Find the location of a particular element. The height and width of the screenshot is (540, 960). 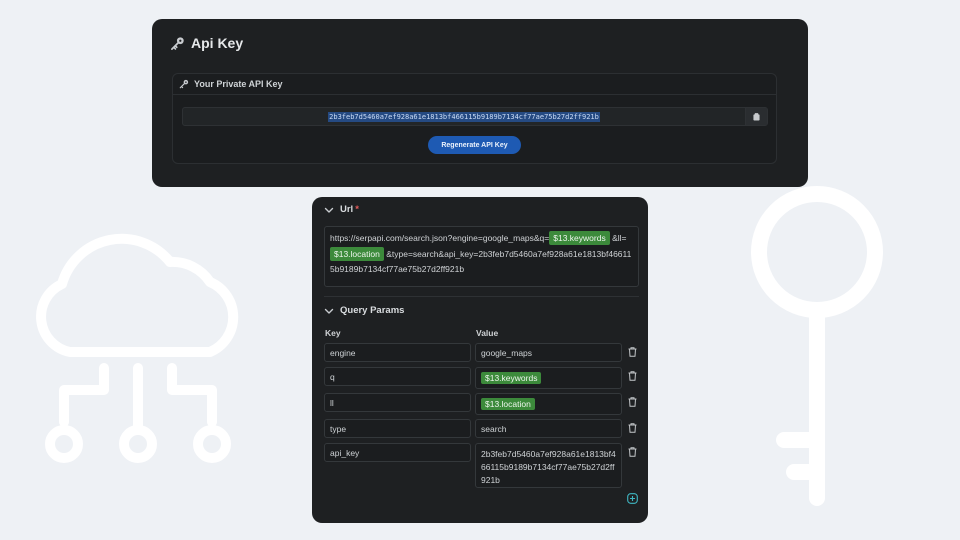

param-key-input: type is located at coordinates (397, 428).